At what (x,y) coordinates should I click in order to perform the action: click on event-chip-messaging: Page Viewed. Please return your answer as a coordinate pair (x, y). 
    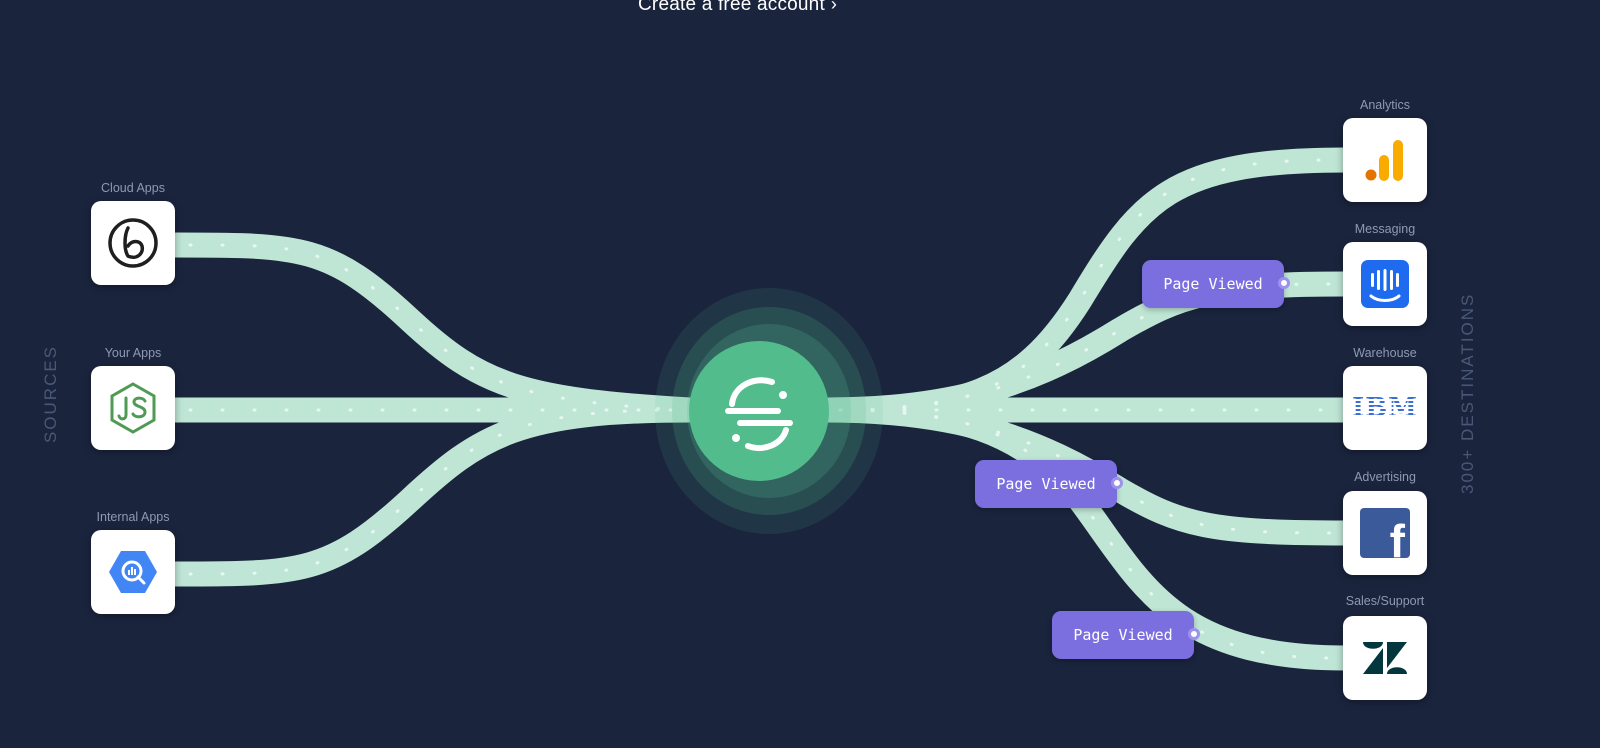
    Looking at the image, I should click on (1216, 284).